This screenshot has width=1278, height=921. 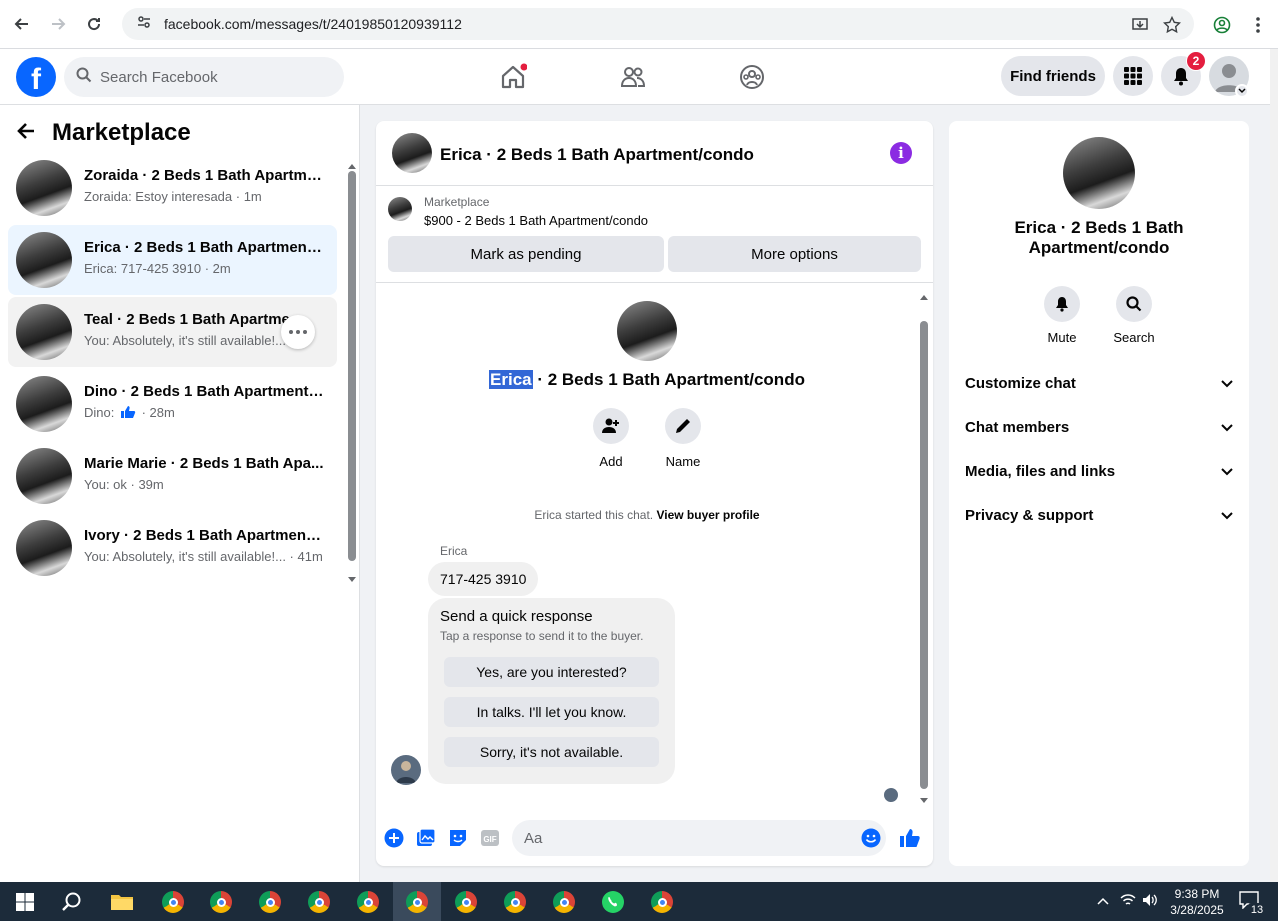 What do you see at coordinates (1257, 910) in the screenshot?
I see `notification-count-badge: 13` at bounding box center [1257, 910].